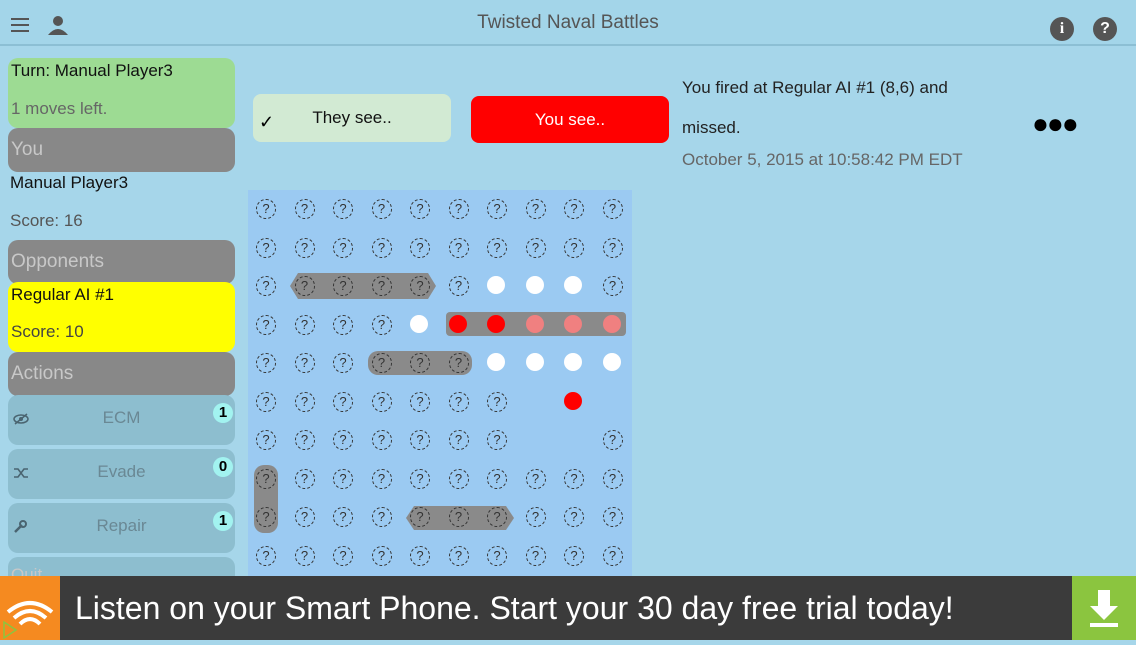 The height and width of the screenshot is (645, 1136). What do you see at coordinates (1105, 29) in the screenshot?
I see `help-icon: ?` at bounding box center [1105, 29].